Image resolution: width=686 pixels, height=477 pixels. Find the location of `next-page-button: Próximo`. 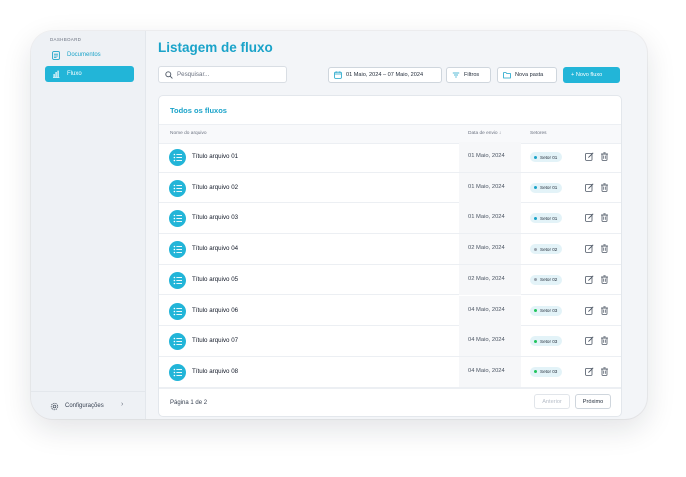

next-page-button: Próximo is located at coordinates (593, 401).